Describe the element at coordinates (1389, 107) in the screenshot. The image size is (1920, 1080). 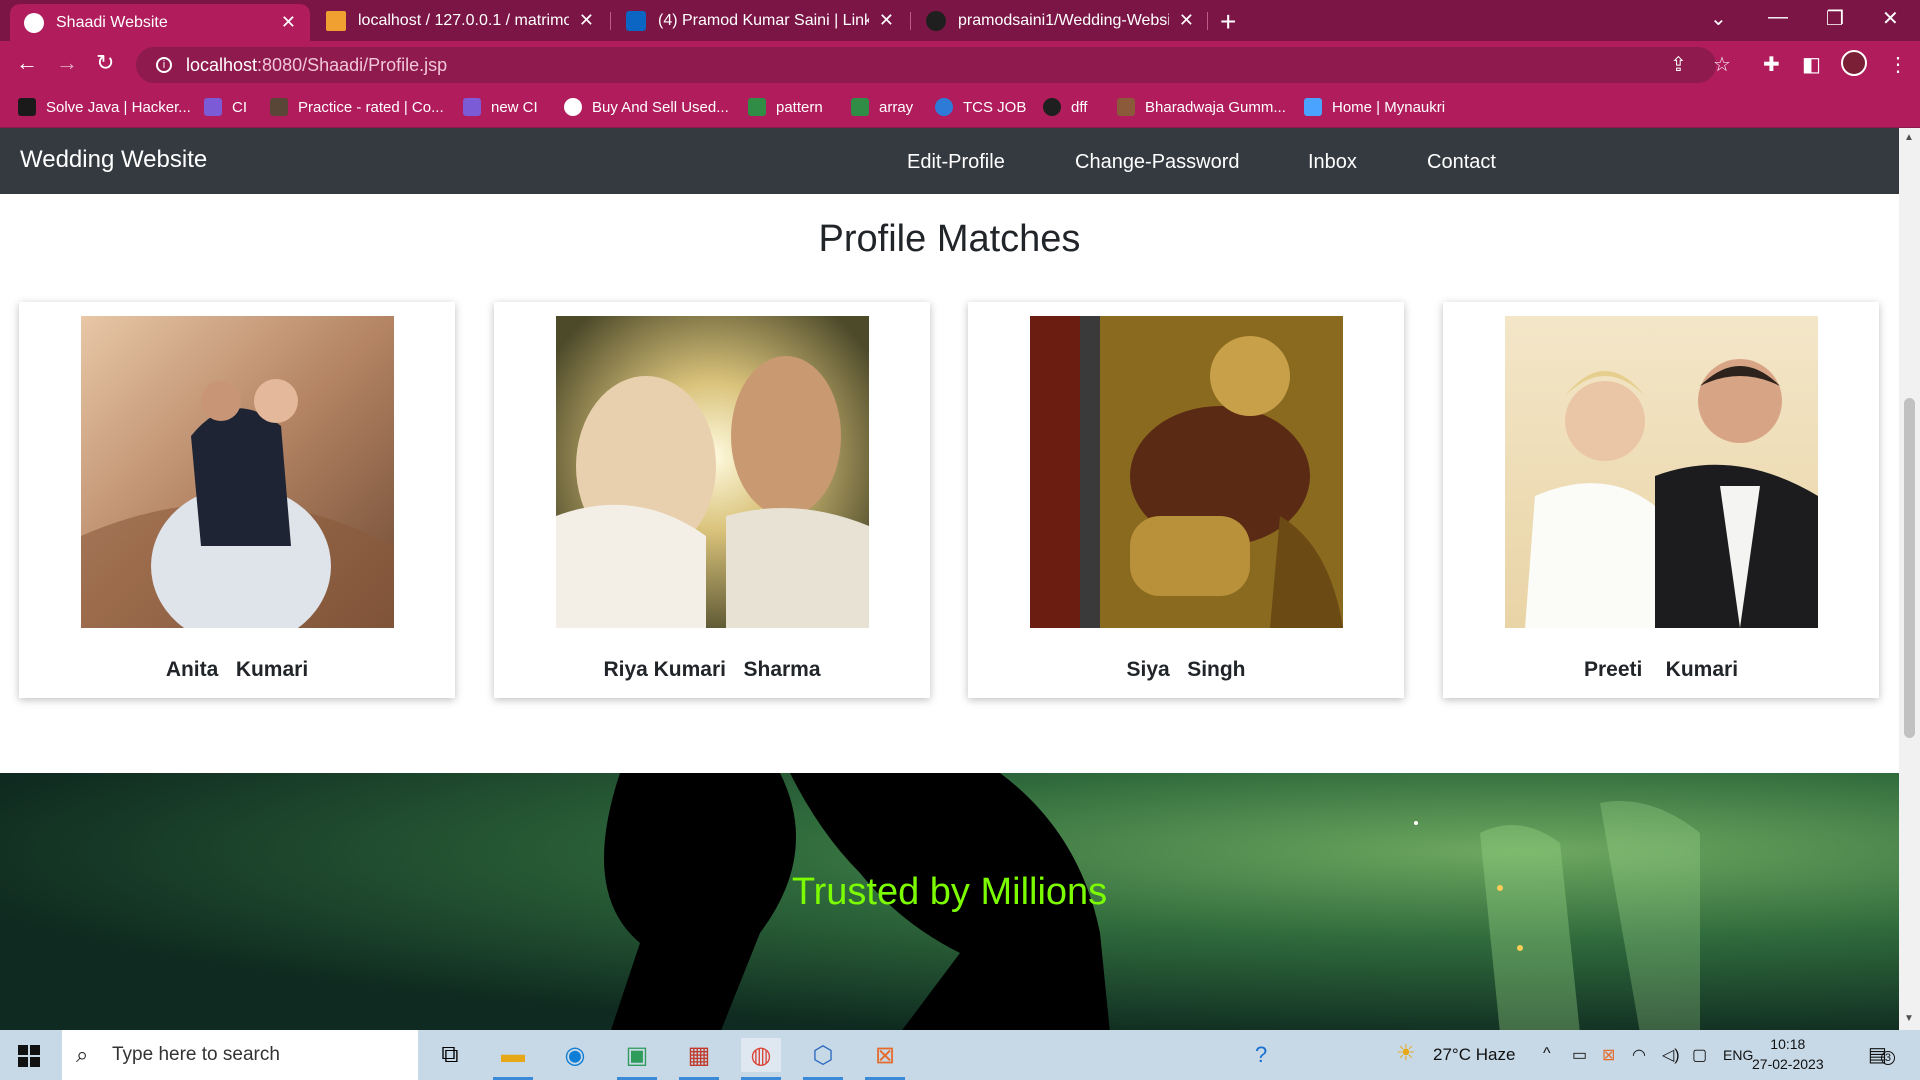
I see `bookmark-label: Home | Mynaukri` at that location.